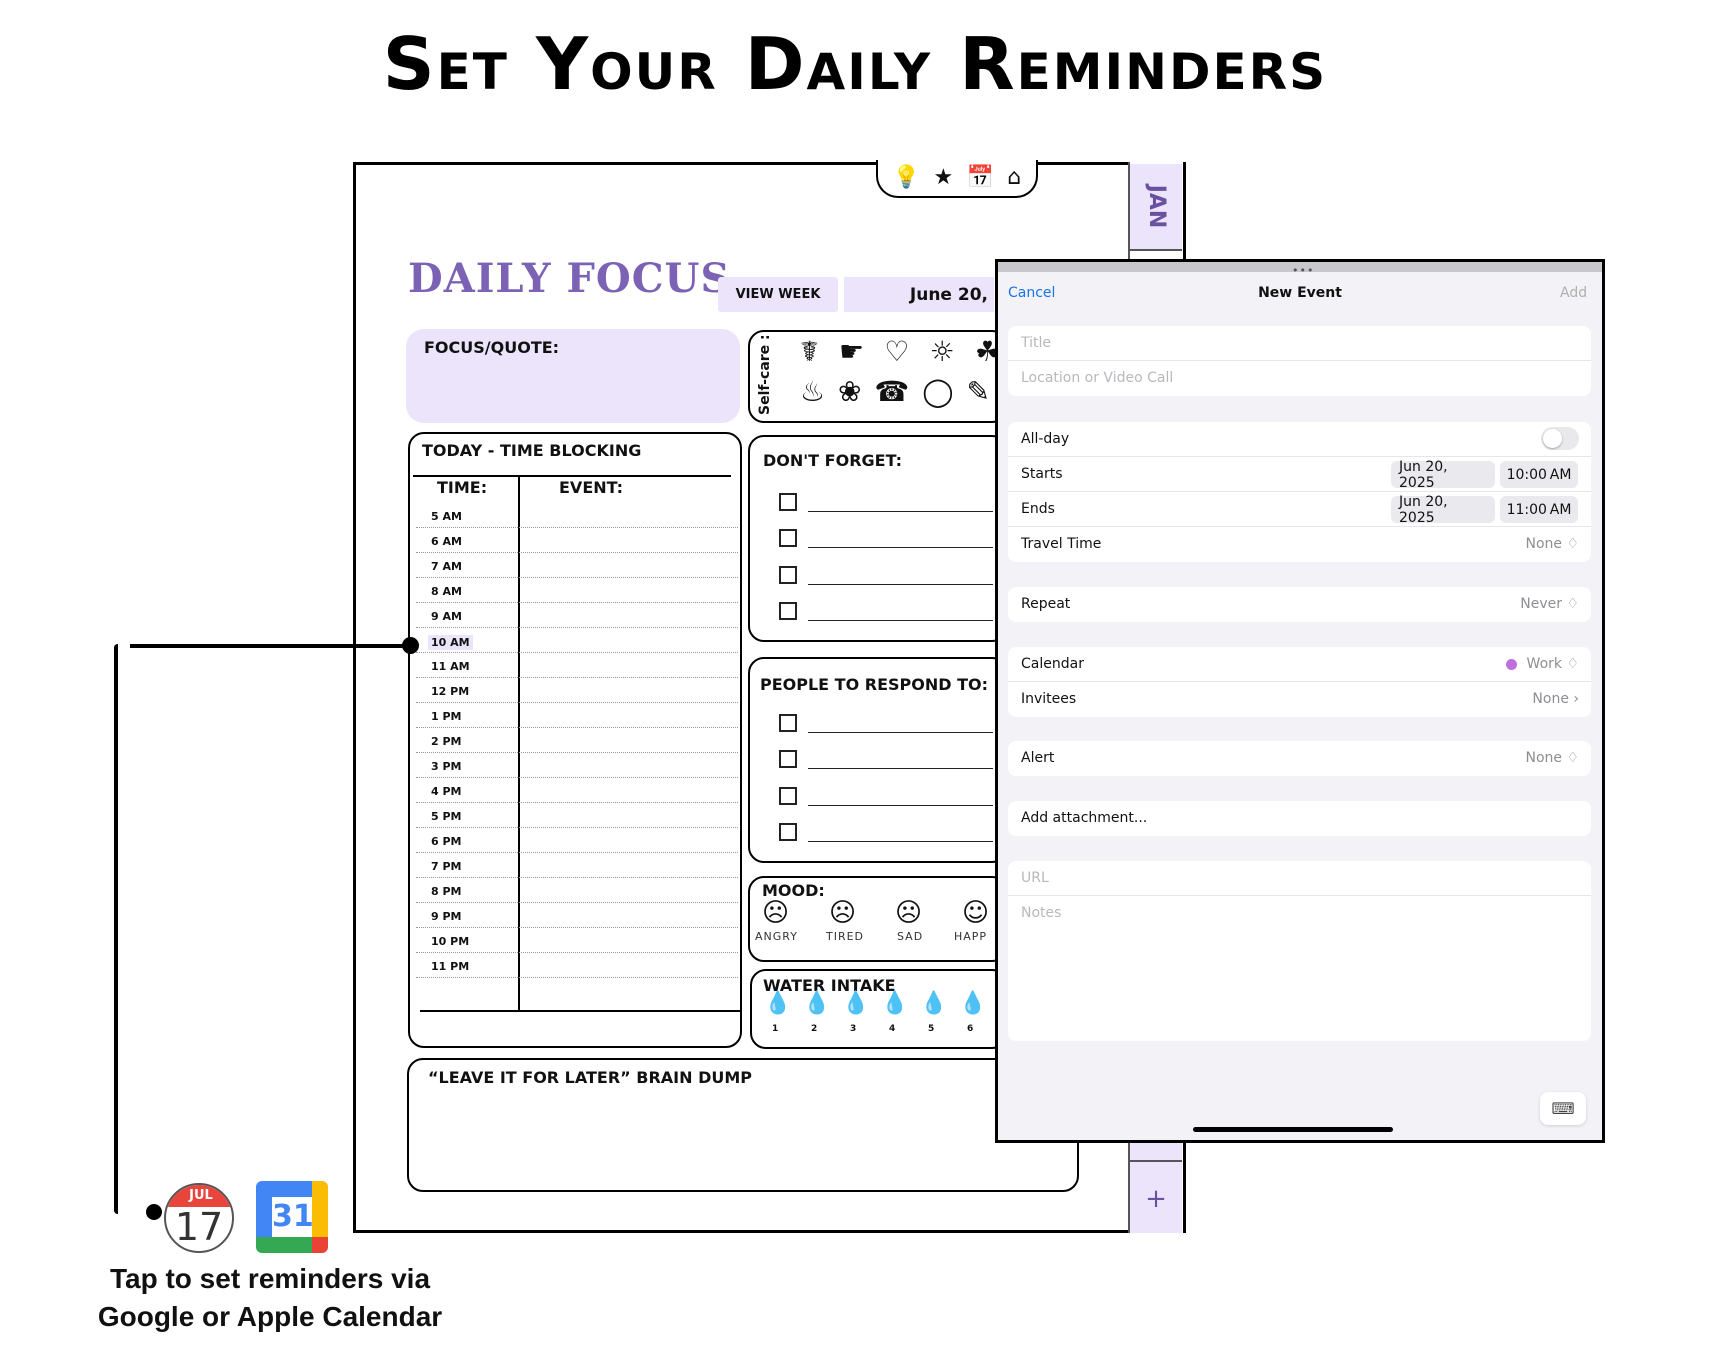 The image size is (1710, 1368). I want to click on alert-row: Alert None ♢, so click(1299, 758).